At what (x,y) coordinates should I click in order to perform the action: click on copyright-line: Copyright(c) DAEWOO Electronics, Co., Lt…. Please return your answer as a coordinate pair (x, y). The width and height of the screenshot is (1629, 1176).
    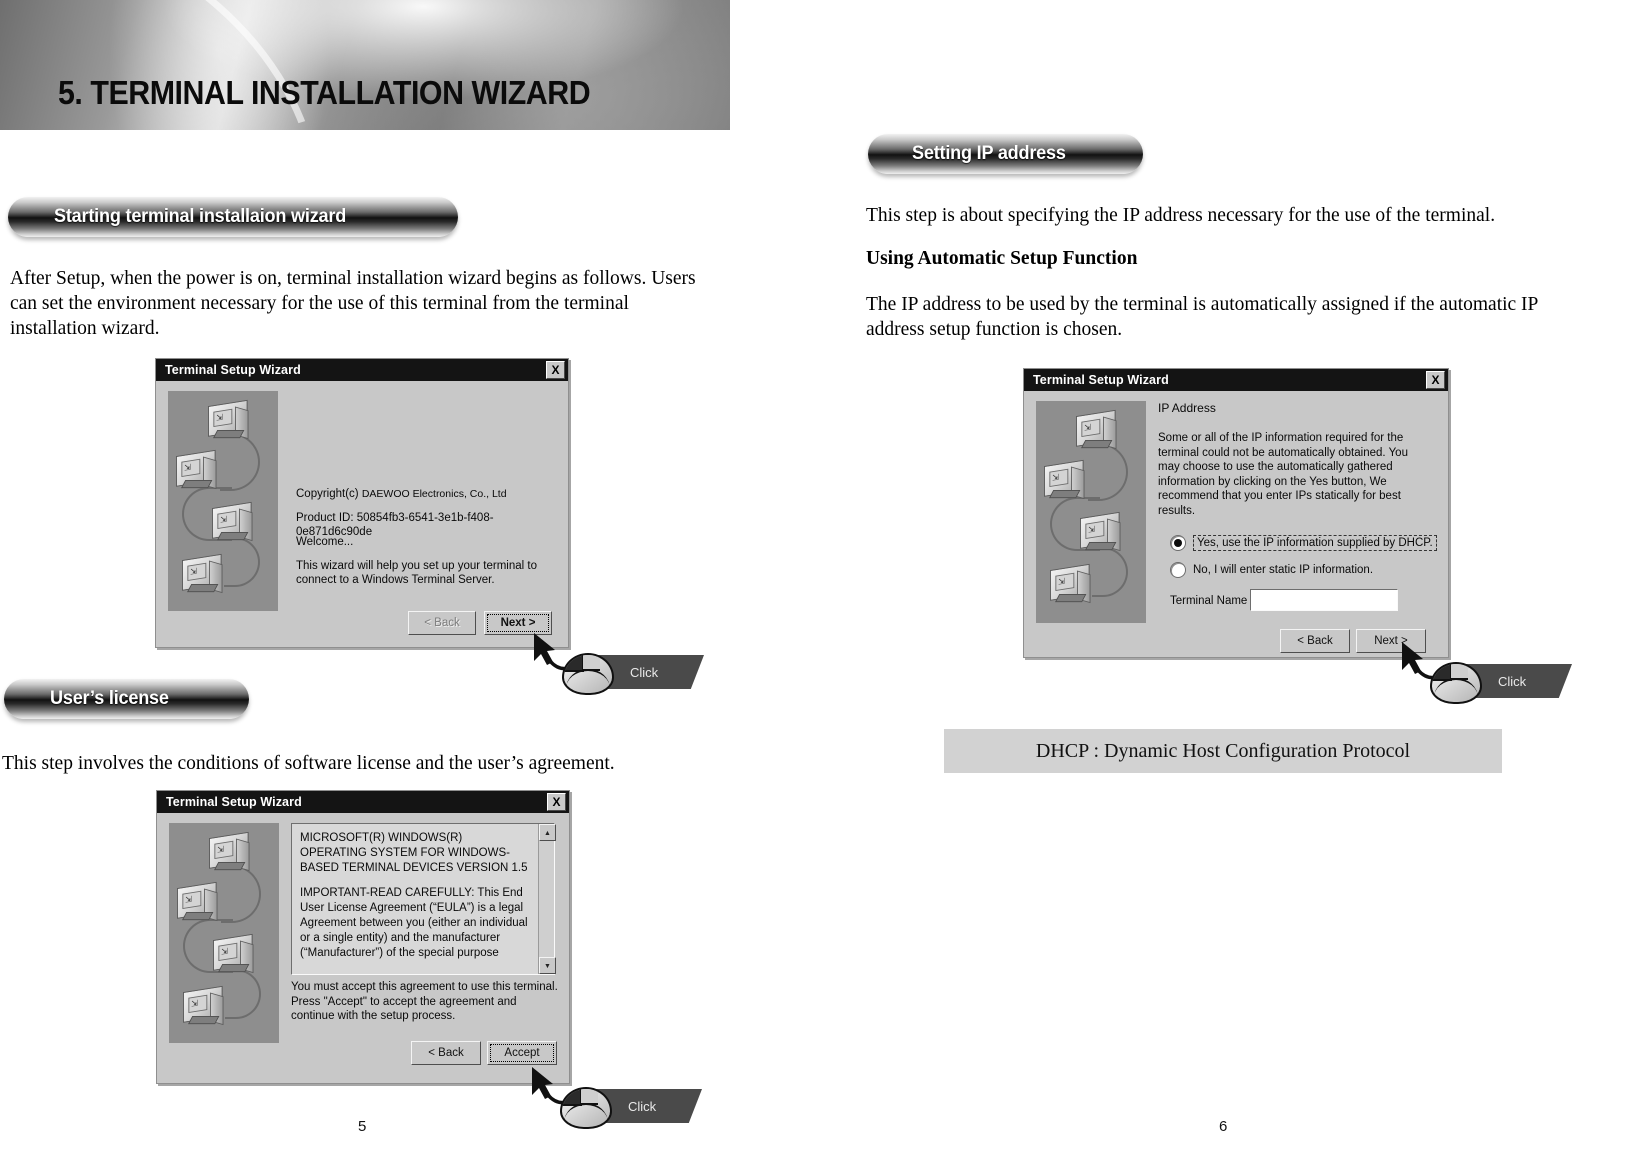
    Looking at the image, I should click on (426, 494).